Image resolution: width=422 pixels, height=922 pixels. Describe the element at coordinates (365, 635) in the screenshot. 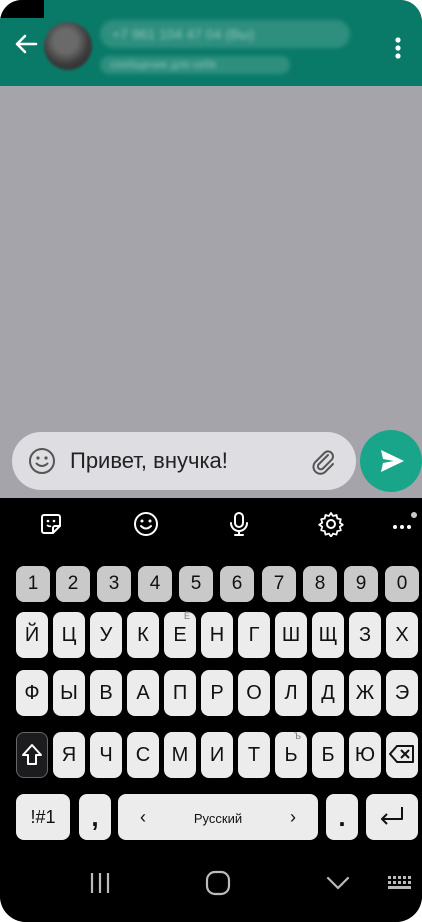

I see `key-letter: З` at that location.